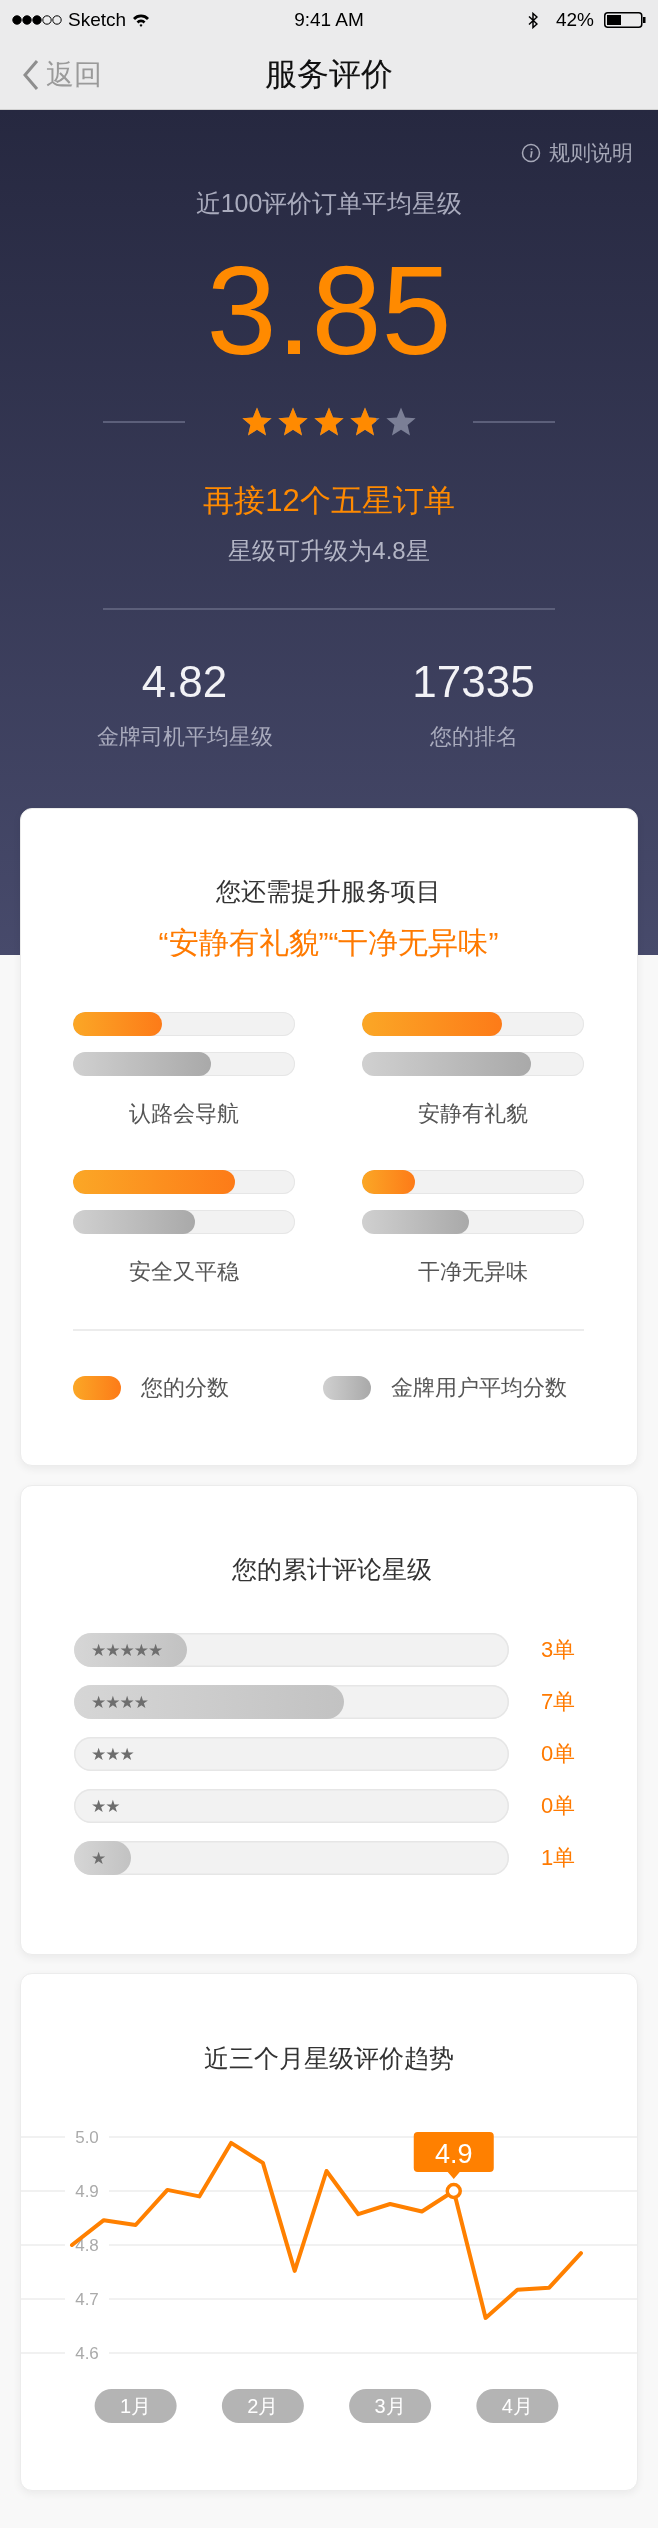  What do you see at coordinates (329, 2058) in the screenshot?
I see `card-title: 近三个月星级评价趋势` at bounding box center [329, 2058].